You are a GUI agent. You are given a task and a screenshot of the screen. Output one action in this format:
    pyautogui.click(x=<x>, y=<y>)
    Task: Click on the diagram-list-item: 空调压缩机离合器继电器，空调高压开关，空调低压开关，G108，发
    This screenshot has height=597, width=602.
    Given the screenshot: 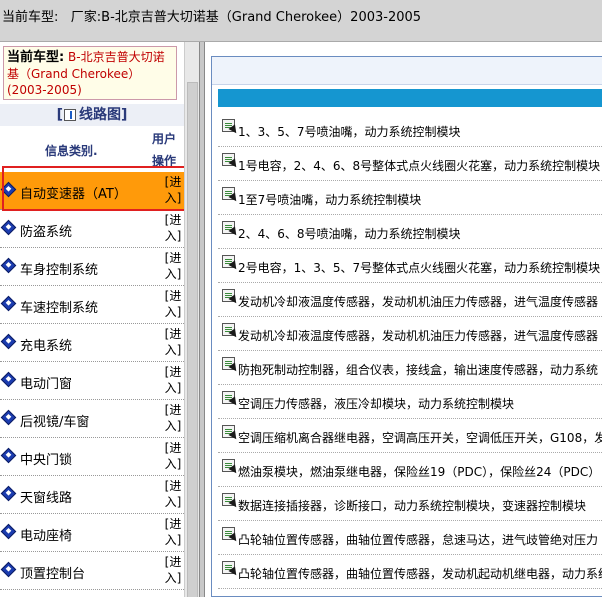 What is the action you would take?
    pyautogui.click(x=410, y=436)
    